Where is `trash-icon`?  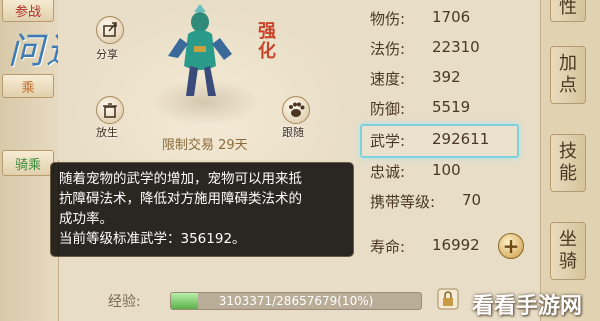 trash-icon is located at coordinates (110, 110).